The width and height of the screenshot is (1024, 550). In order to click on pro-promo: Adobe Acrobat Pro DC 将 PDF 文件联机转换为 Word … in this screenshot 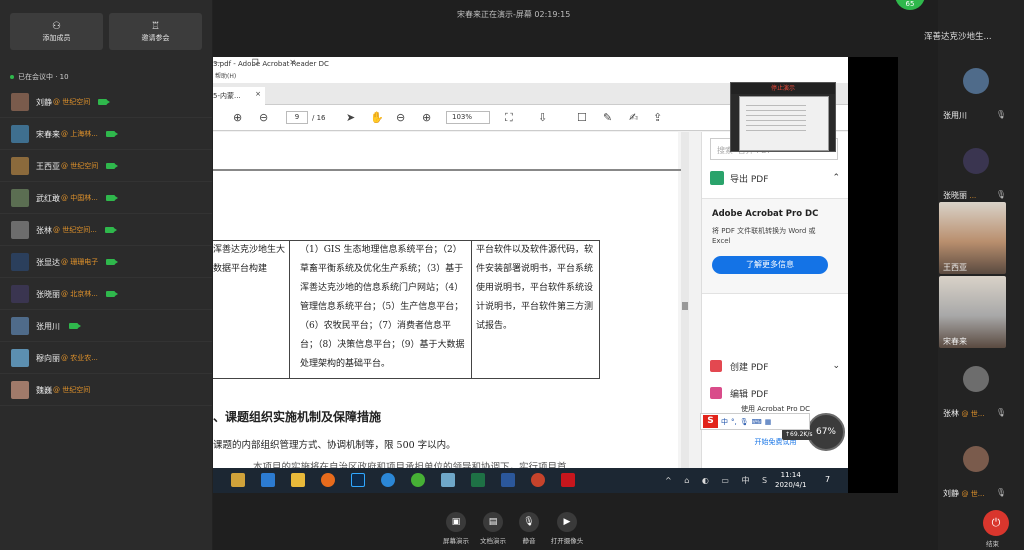, I will do `click(775, 246)`.